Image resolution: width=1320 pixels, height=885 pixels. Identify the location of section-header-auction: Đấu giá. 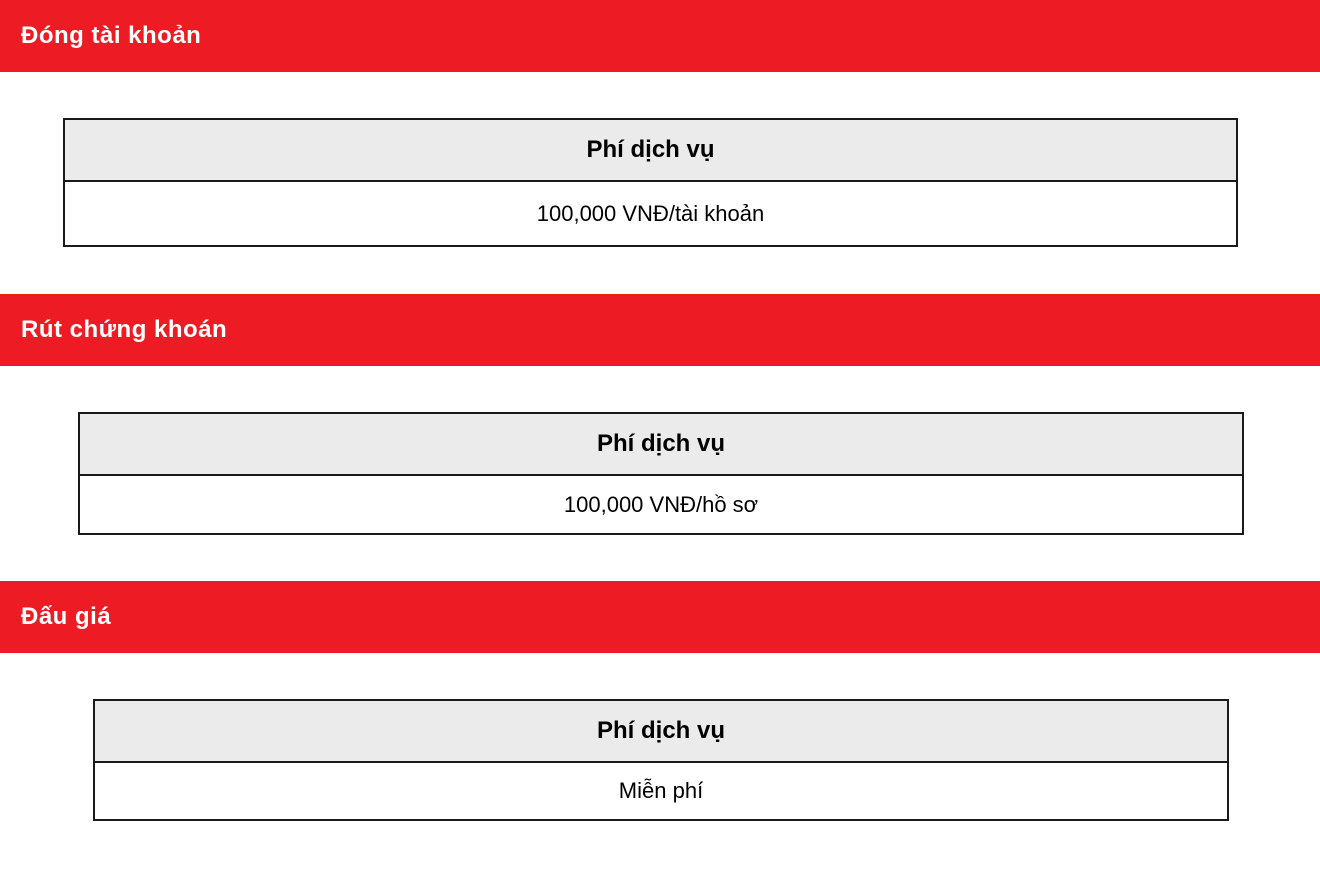
(660, 617).